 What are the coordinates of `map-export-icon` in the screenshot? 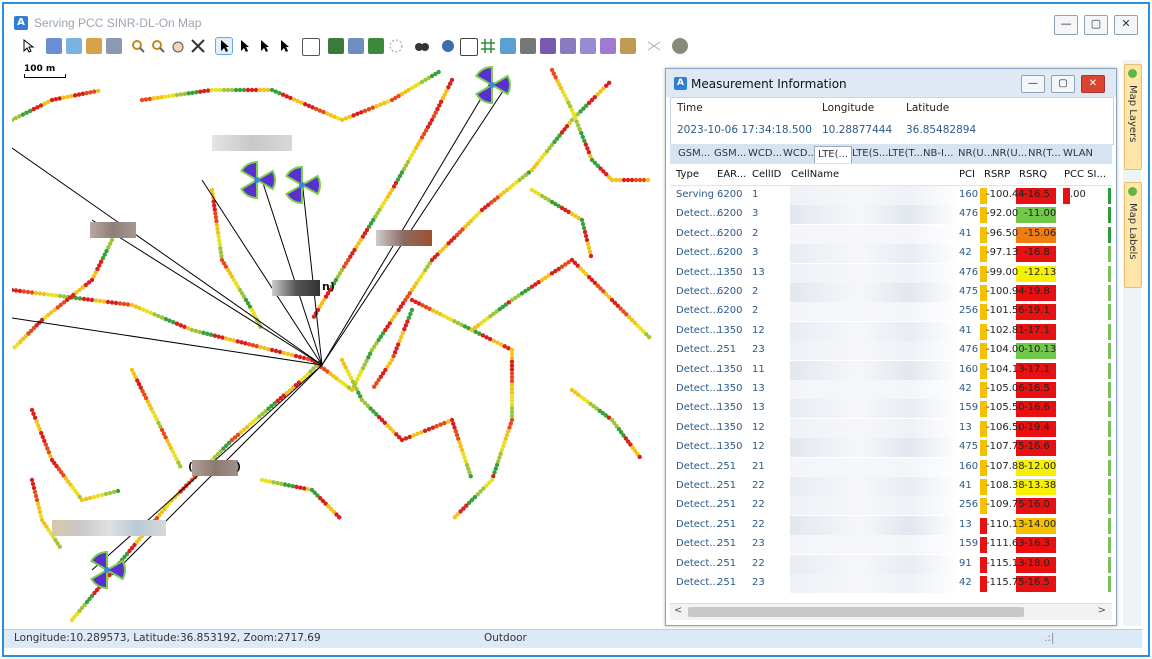 It's located at (114, 46).